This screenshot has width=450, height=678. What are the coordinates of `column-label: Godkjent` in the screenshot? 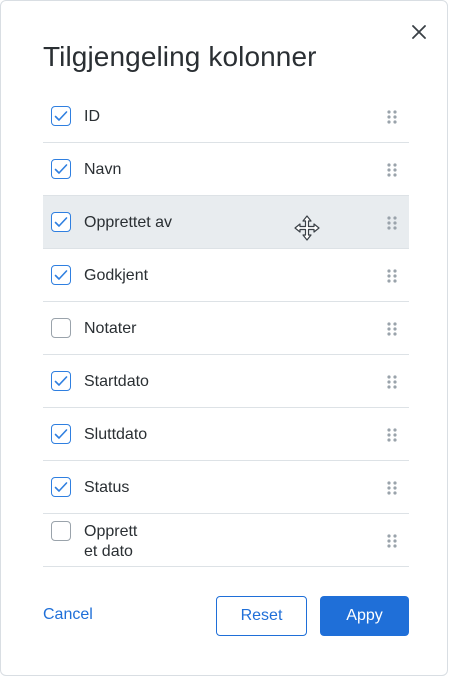 It's located at (116, 275).